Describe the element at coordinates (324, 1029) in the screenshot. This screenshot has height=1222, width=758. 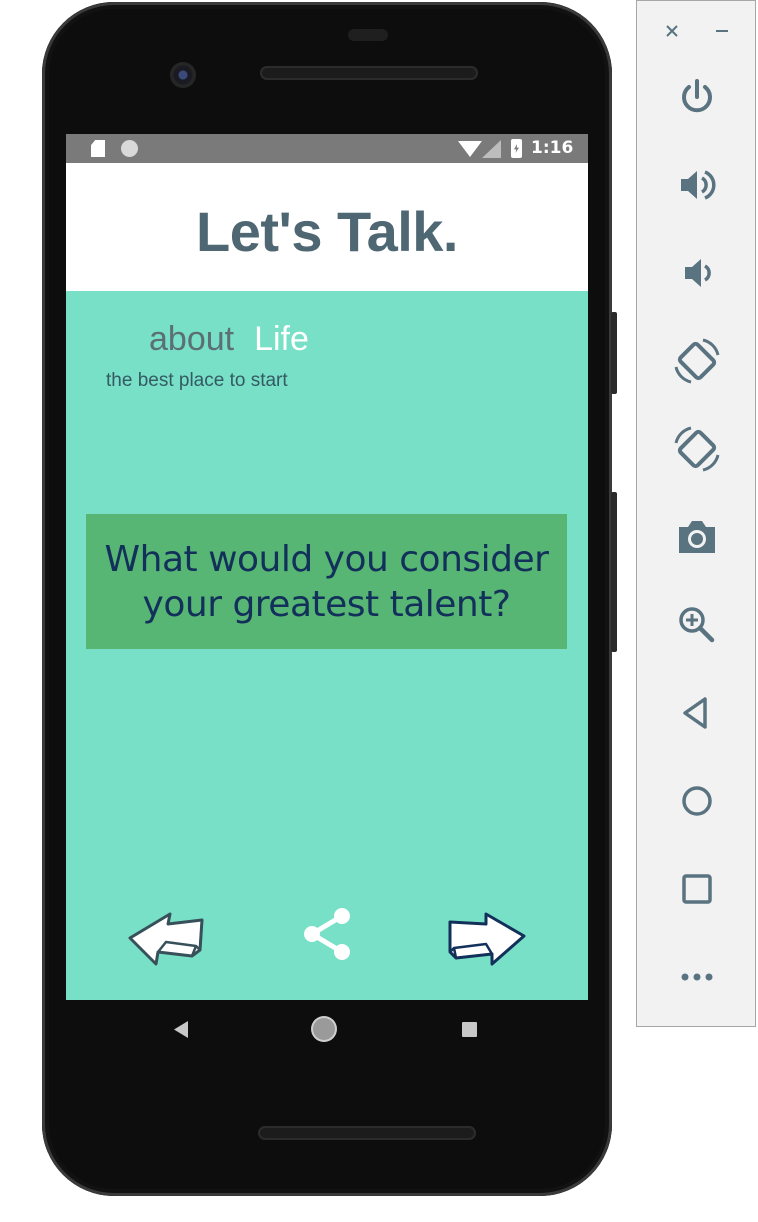
I see `system-home-button` at that location.